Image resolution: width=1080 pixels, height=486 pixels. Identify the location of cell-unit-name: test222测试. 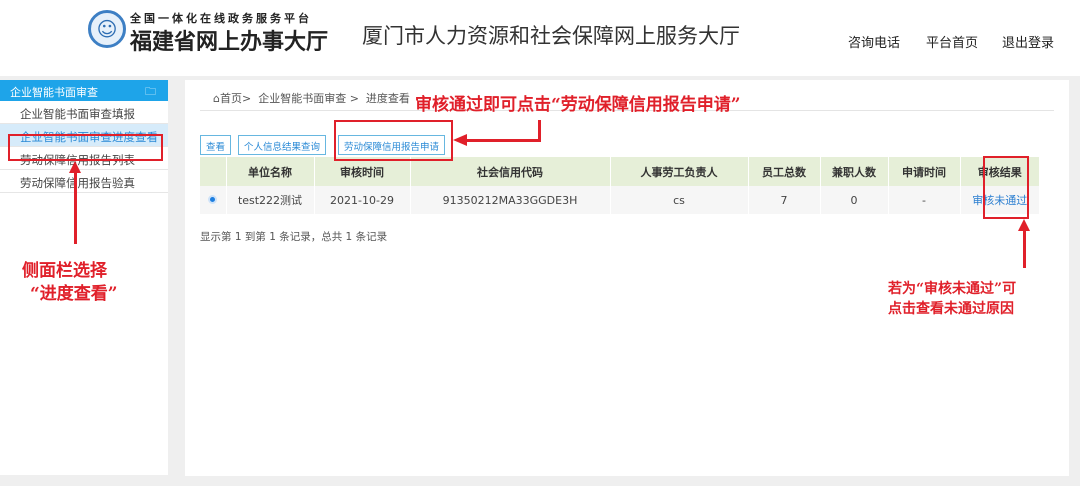
(270, 200).